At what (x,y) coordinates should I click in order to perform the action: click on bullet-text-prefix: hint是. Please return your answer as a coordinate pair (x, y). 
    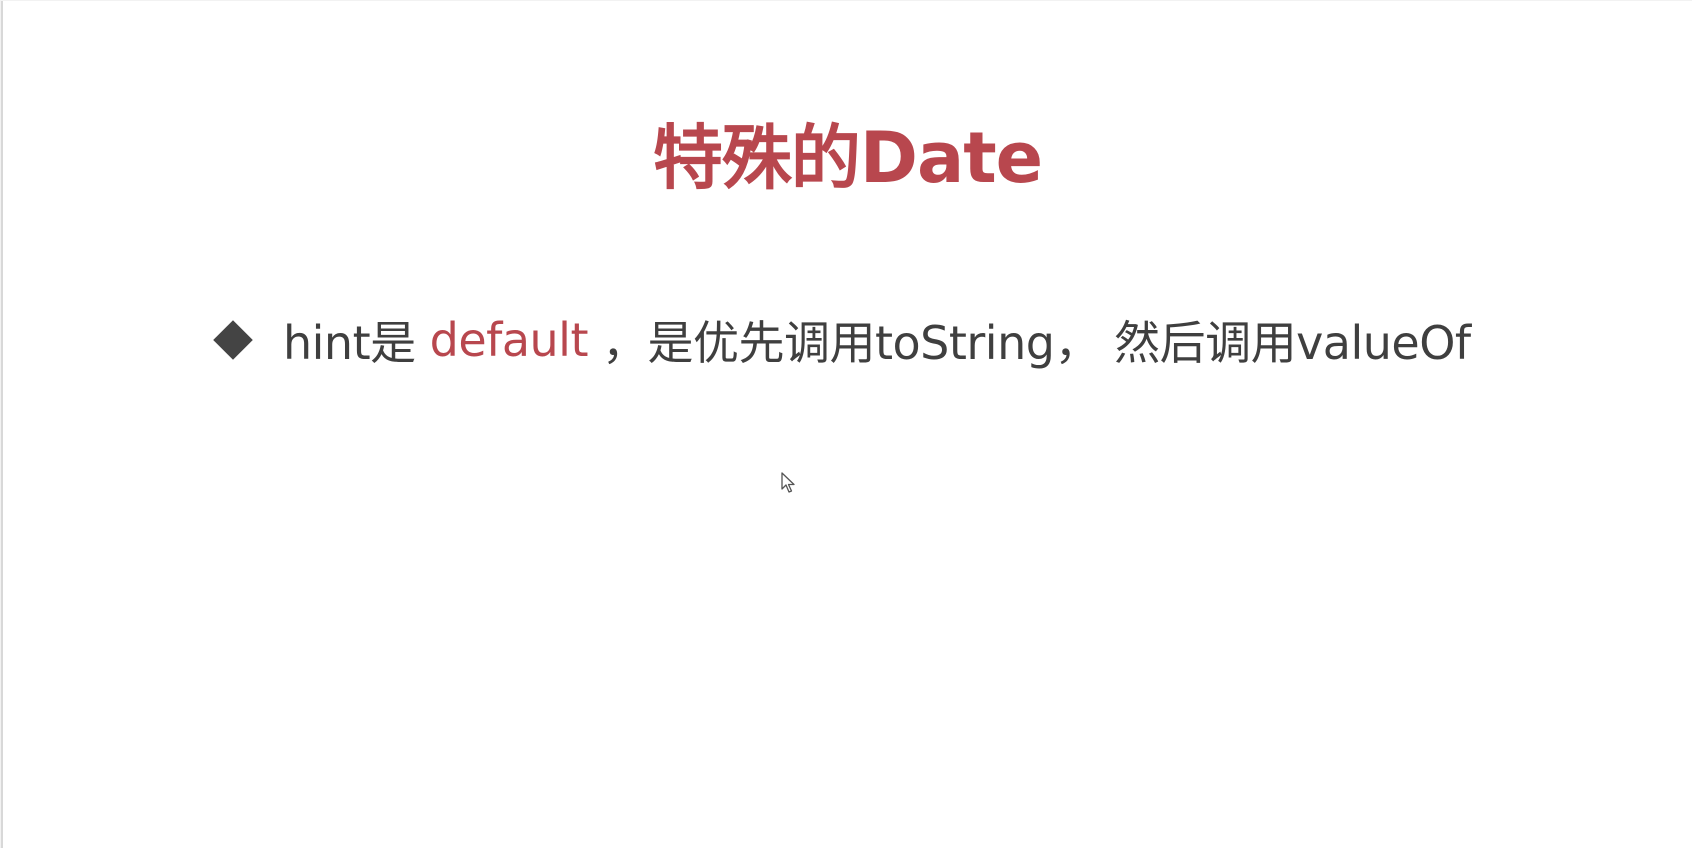
    Looking at the image, I should click on (349, 343).